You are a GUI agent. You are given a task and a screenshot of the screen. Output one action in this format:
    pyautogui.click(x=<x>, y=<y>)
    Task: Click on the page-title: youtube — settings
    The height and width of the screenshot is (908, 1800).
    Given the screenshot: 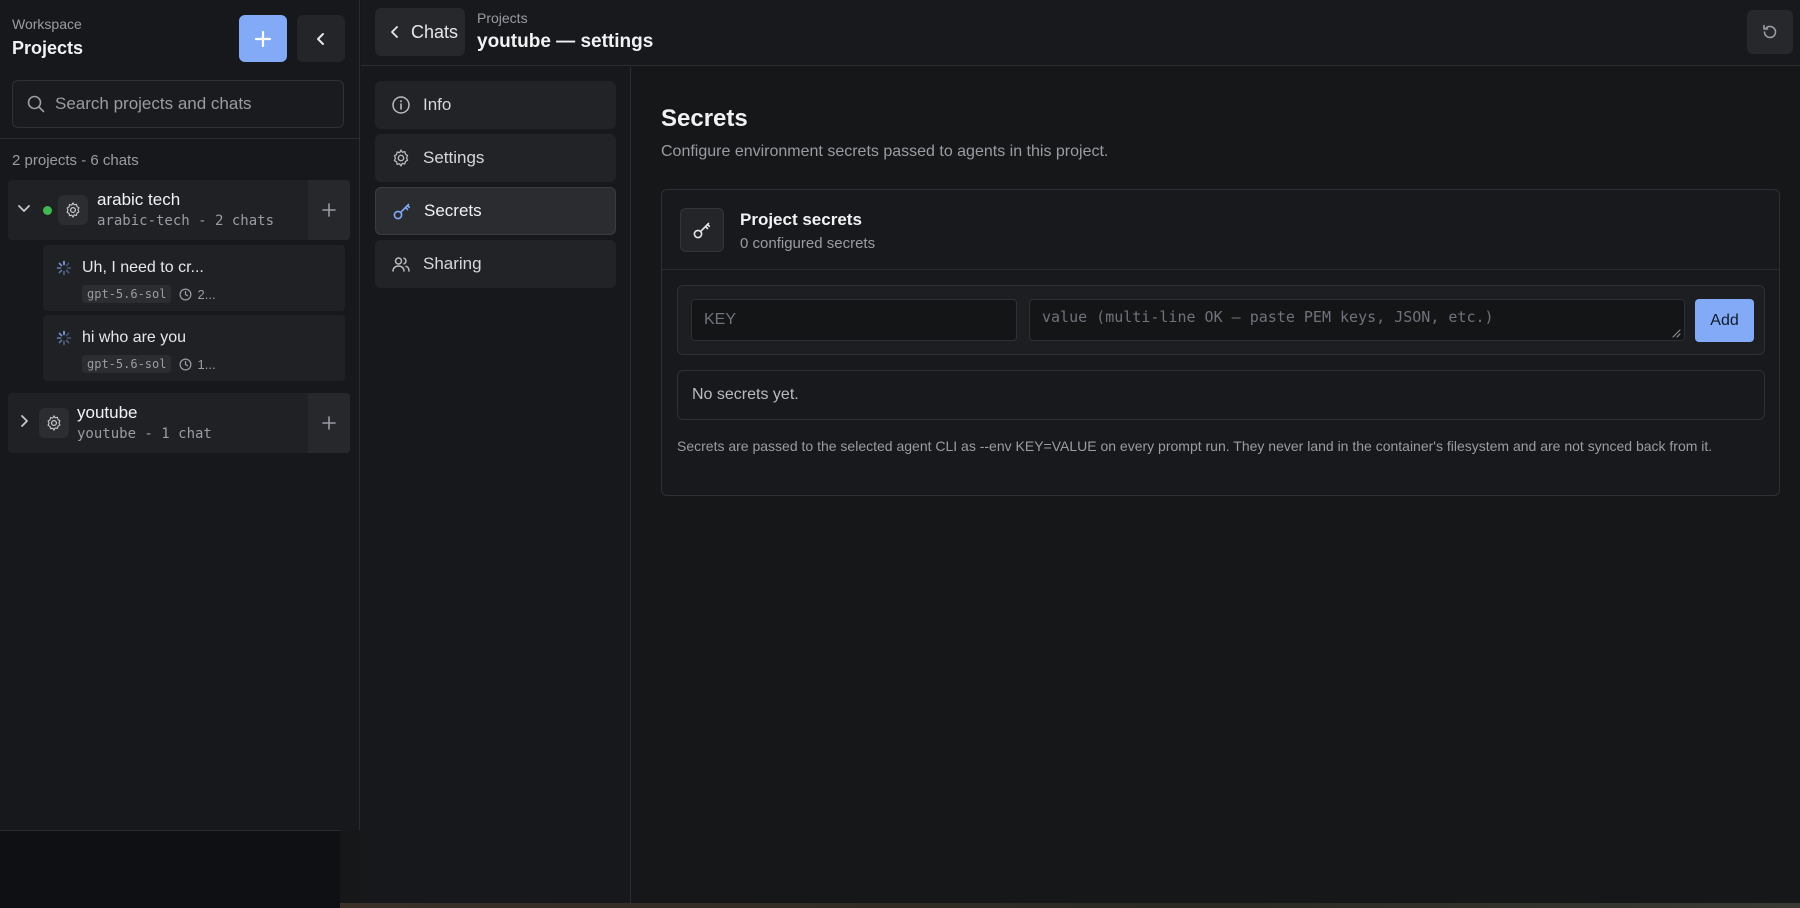 What is the action you would take?
    pyautogui.click(x=565, y=41)
    